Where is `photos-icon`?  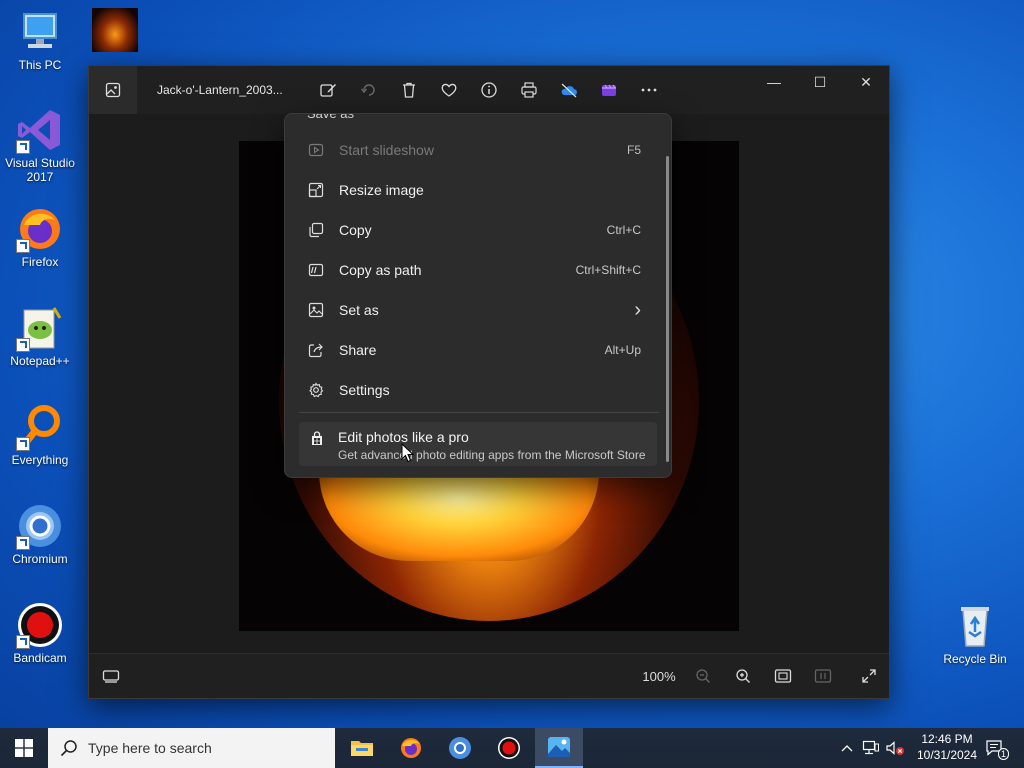 photos-icon is located at coordinates (559, 747).